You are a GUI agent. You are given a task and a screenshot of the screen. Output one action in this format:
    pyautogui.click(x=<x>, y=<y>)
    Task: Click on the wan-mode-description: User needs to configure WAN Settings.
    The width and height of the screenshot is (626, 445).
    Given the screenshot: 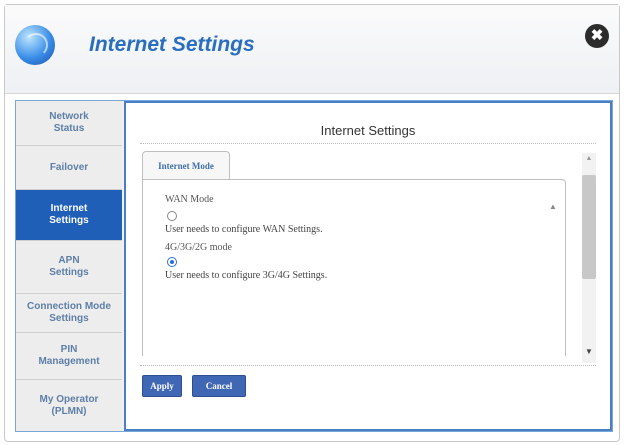 What is the action you would take?
    pyautogui.click(x=244, y=229)
    